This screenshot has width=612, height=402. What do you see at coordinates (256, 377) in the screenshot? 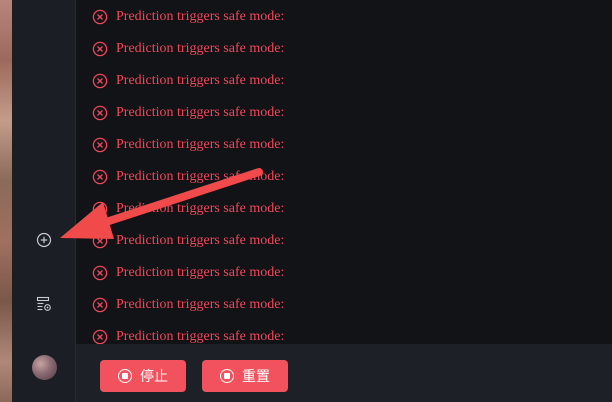
I see `reset-button-label: 重置` at bounding box center [256, 377].